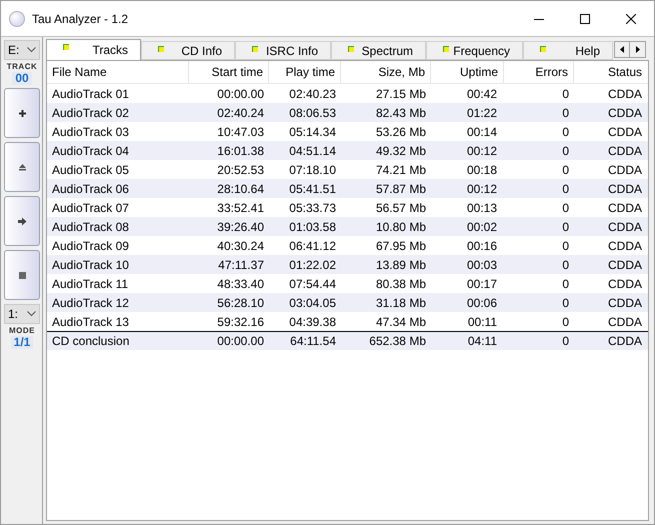  I want to click on table-cell-text: 10.80 Mb, so click(400, 227).